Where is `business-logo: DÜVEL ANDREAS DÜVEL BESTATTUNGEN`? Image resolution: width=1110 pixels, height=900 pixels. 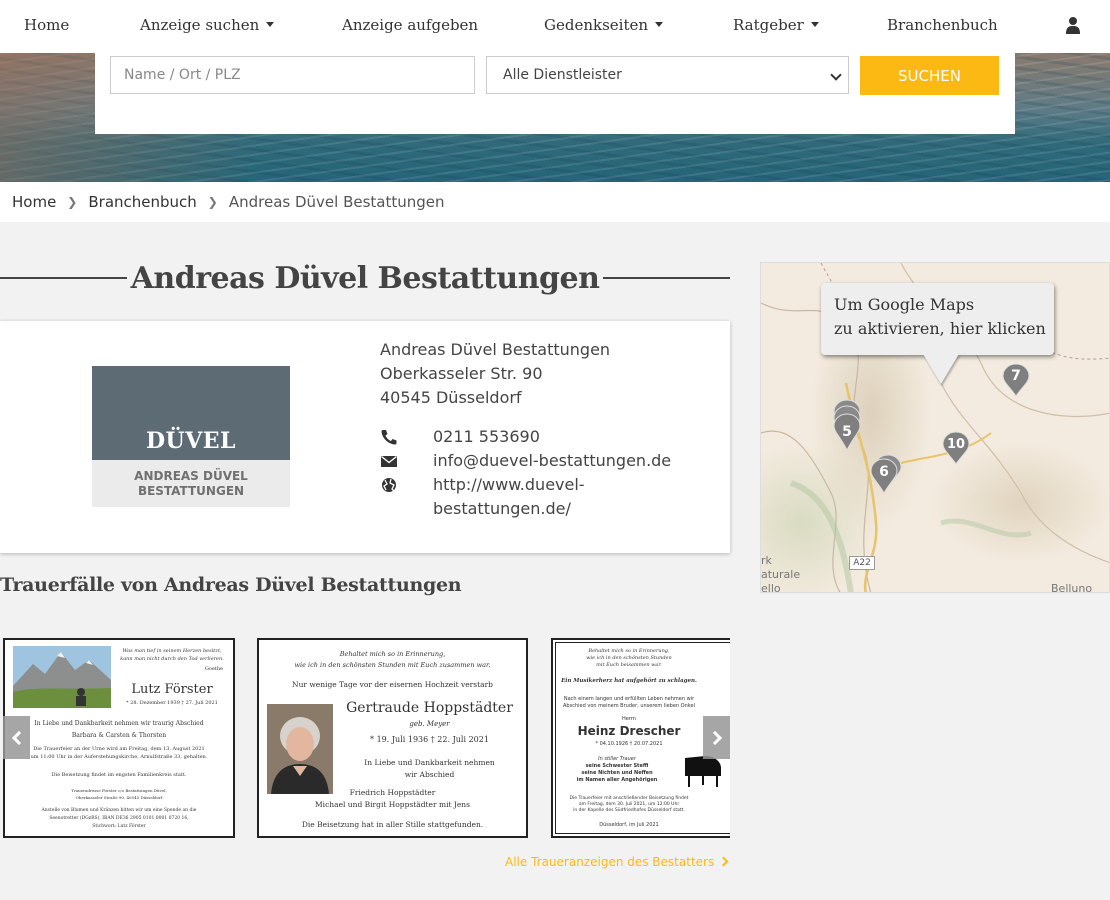 business-logo: DÜVEL ANDREAS DÜVEL BESTATTUNGEN is located at coordinates (191, 436).